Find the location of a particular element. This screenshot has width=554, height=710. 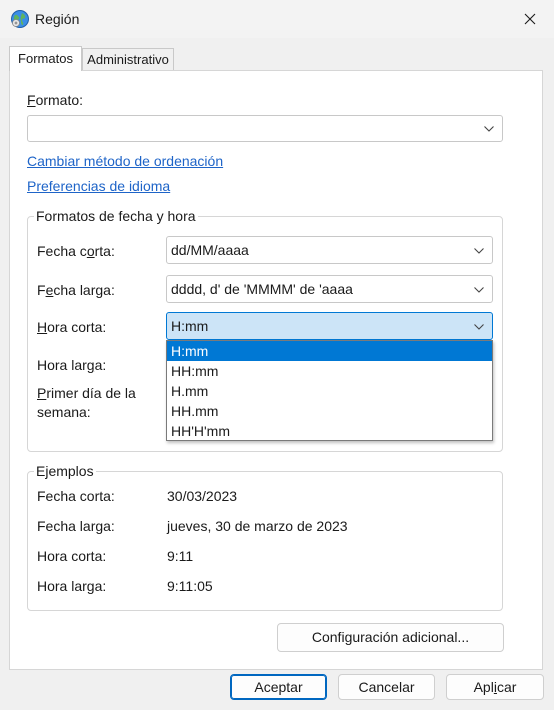

short-time-label: Hora corta: is located at coordinates (72, 327).